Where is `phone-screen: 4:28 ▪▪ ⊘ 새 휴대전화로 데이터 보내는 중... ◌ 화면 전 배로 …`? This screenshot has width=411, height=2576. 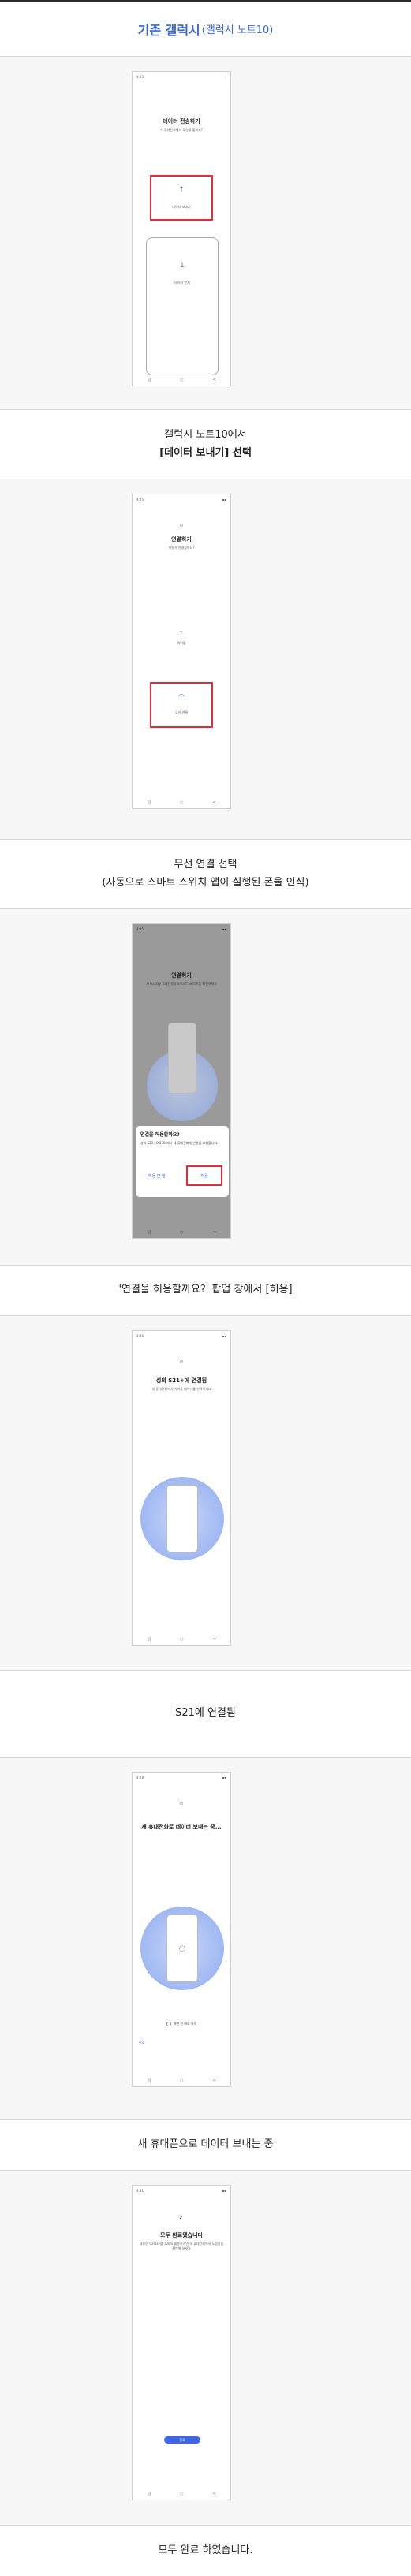 phone-screen: 4:28 ▪▪ ⊘ 새 휴대전화로 데이터 보내는 중... ◌ 화면 전 배로 … is located at coordinates (181, 1929).